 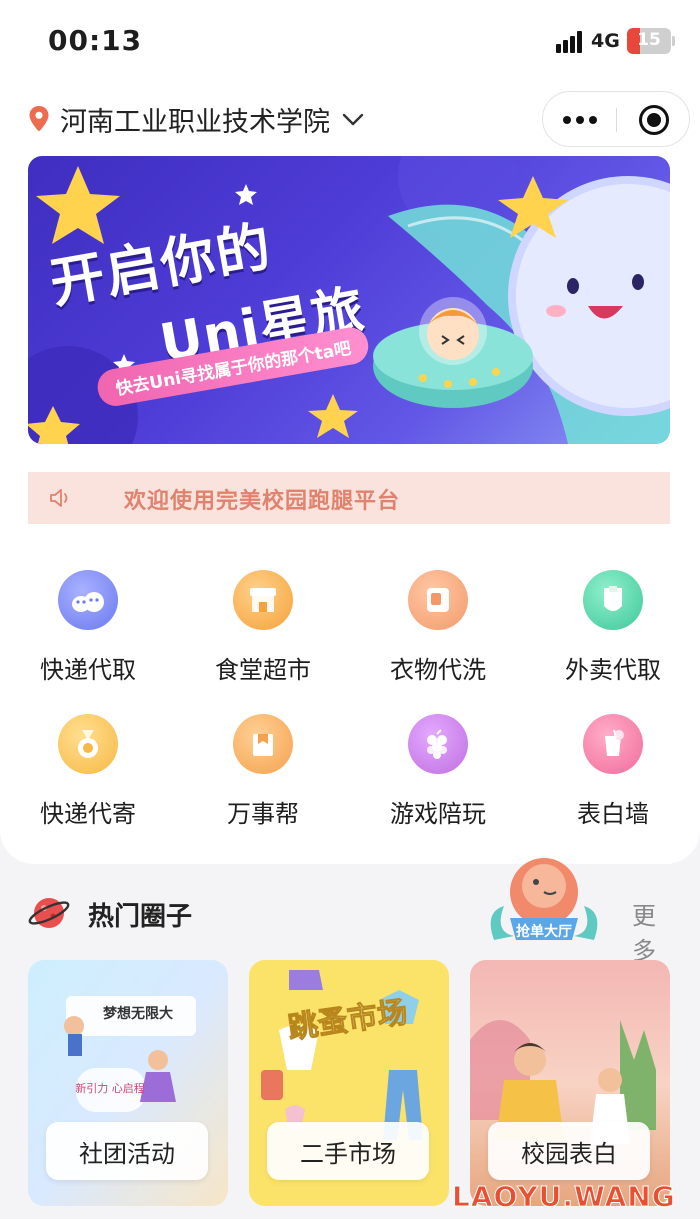 I want to click on medal-icon, so click(x=88, y=744).